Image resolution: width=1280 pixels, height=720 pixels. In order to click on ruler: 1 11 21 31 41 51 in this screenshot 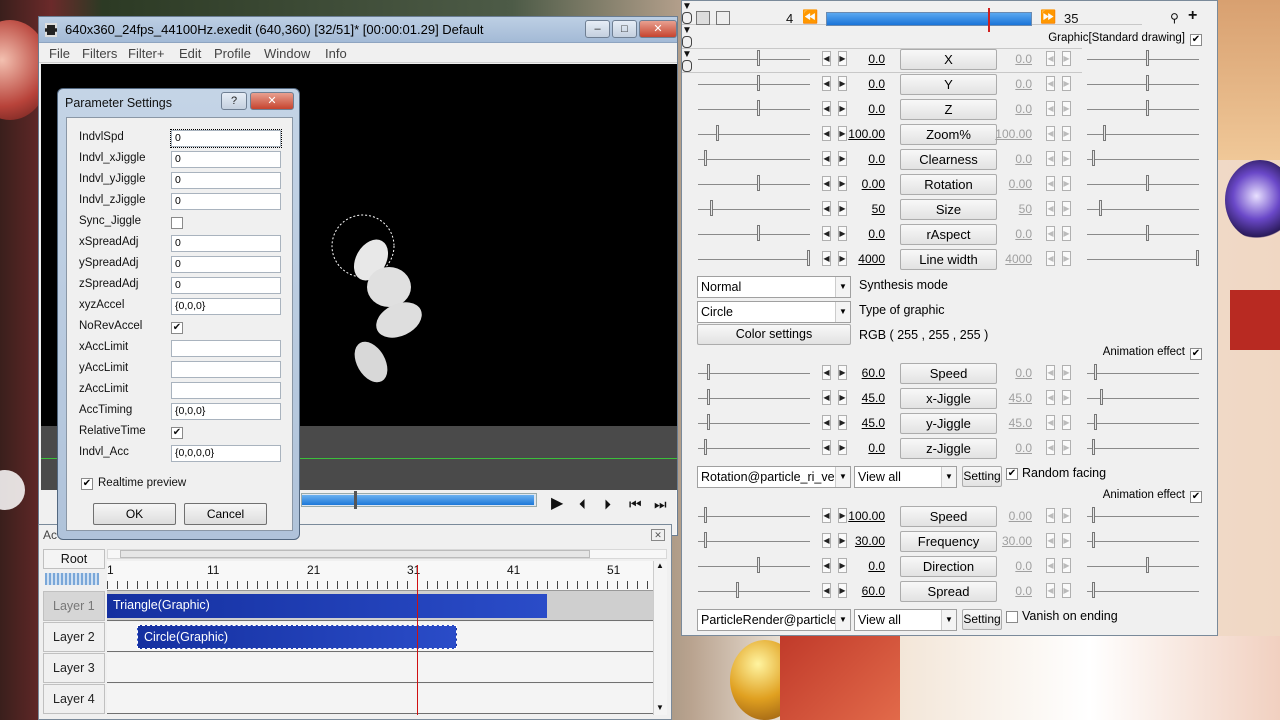, I will do `click(380, 576)`.